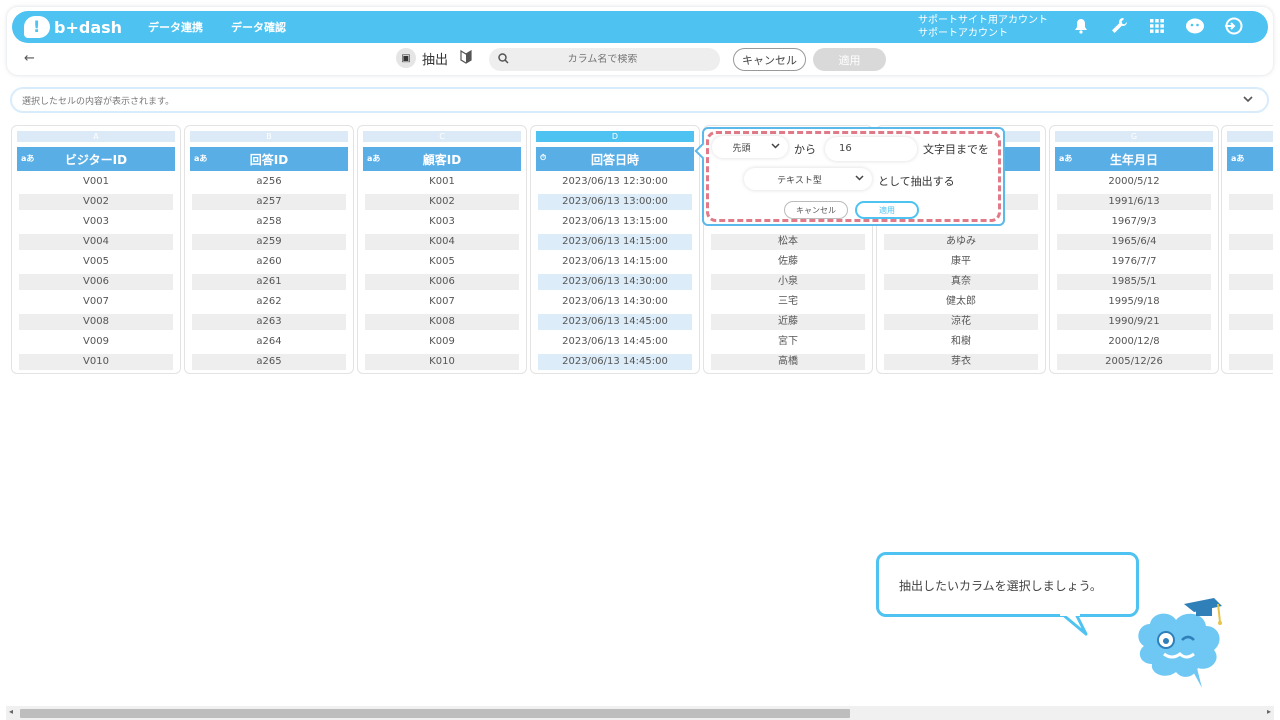  Describe the element at coordinates (442, 362) in the screenshot. I see `table-cell: K010` at that location.